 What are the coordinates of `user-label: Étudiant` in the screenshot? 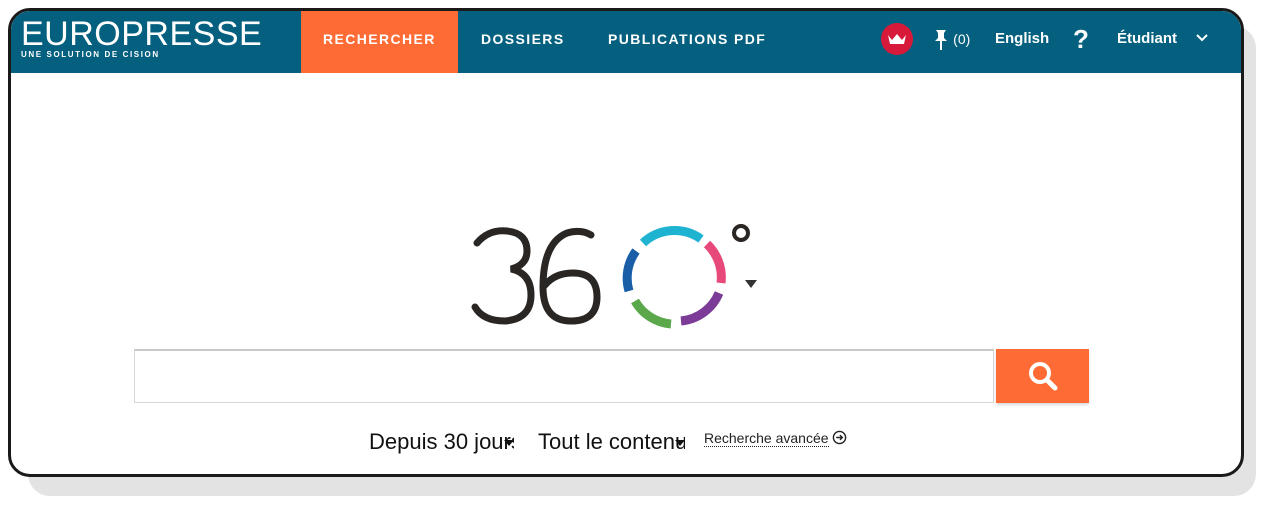 It's located at (1147, 38).